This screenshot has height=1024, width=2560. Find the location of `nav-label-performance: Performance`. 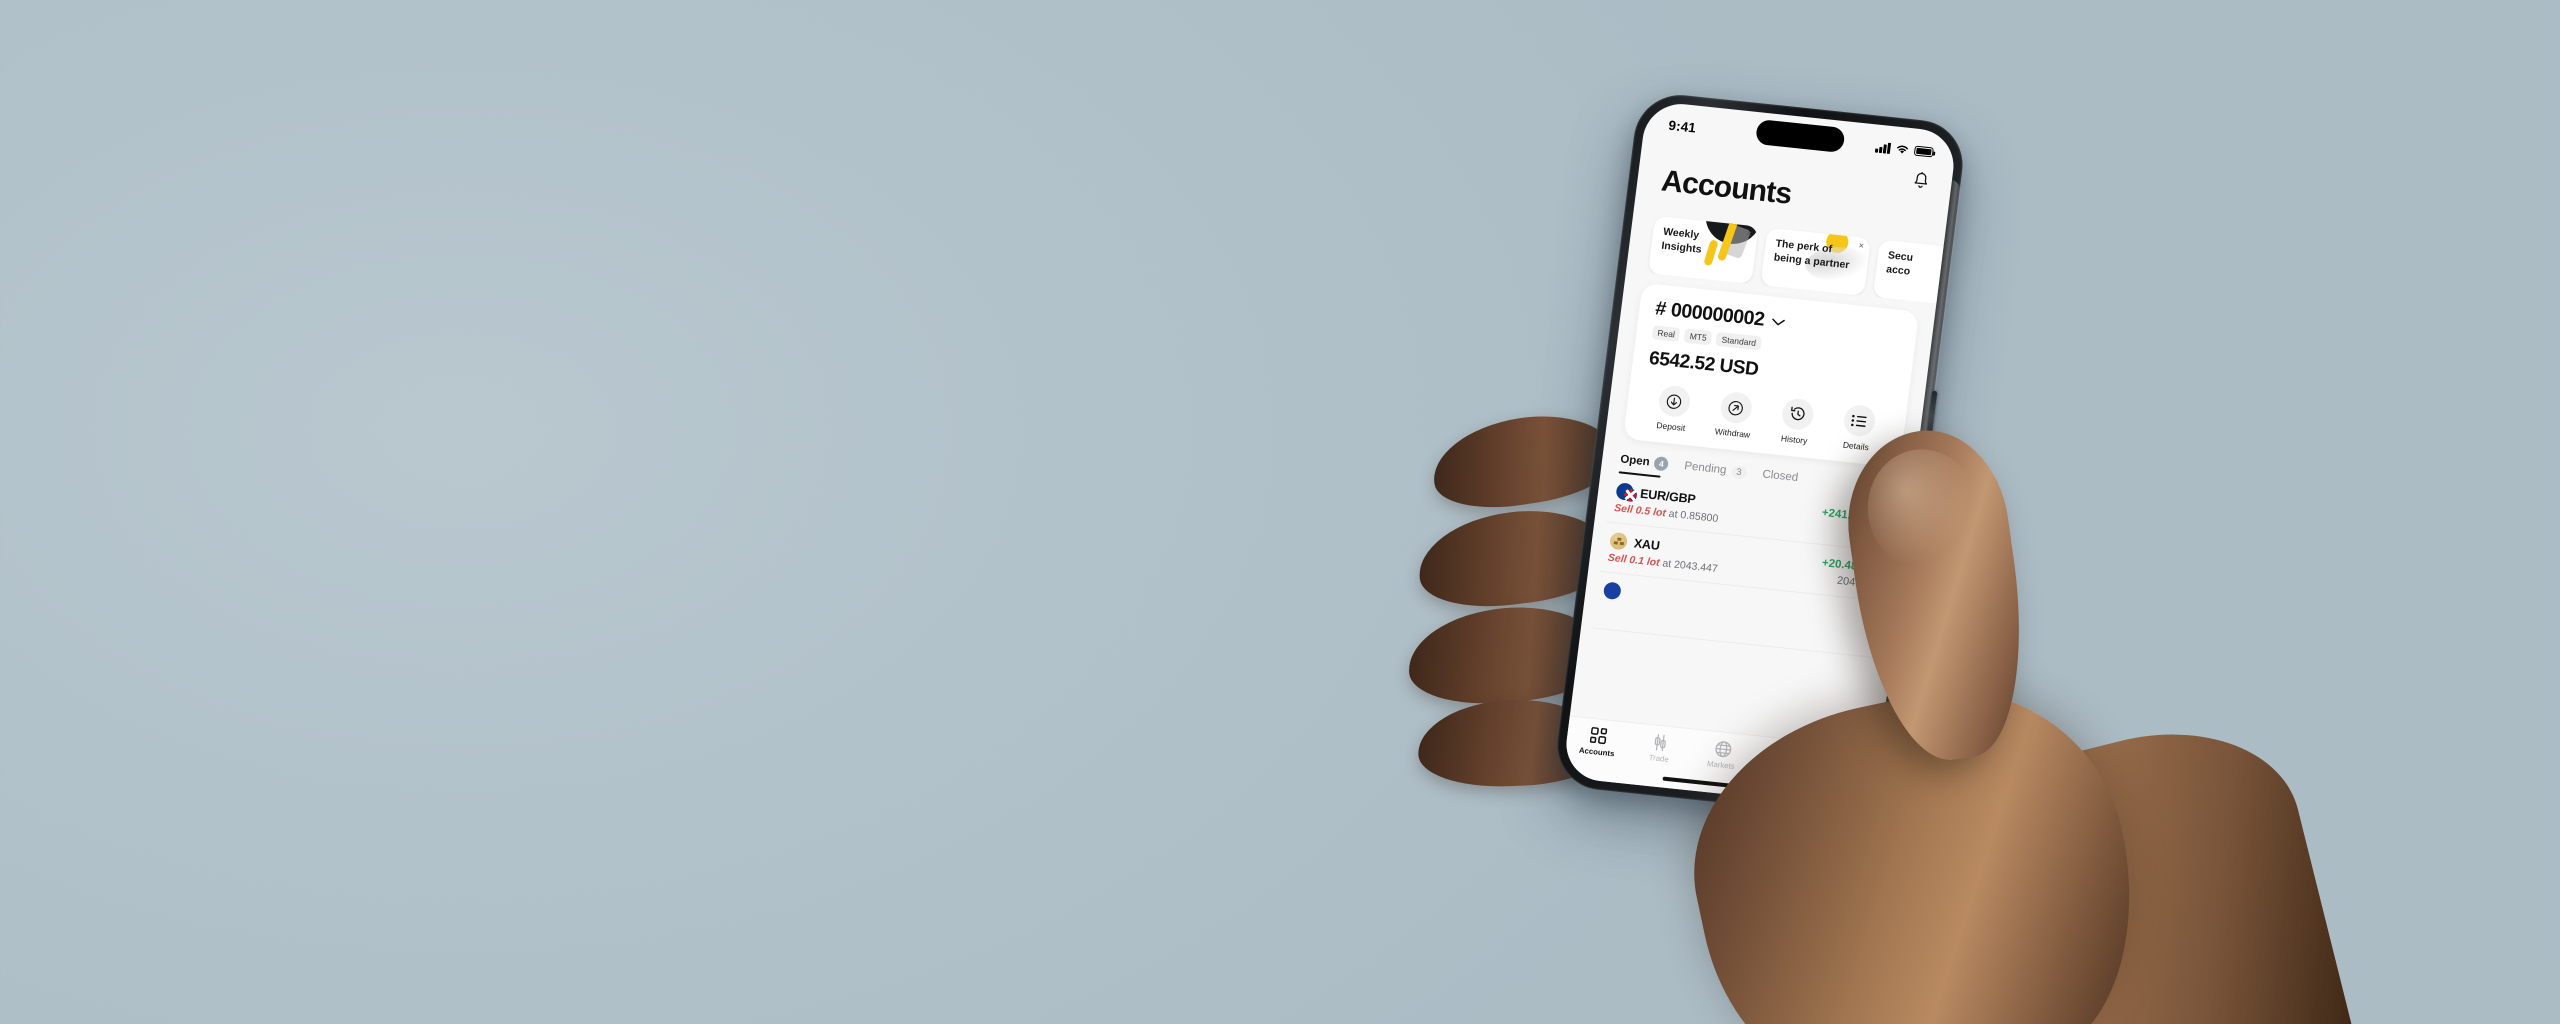

nav-label-performance: Performance is located at coordinates (1783, 771).